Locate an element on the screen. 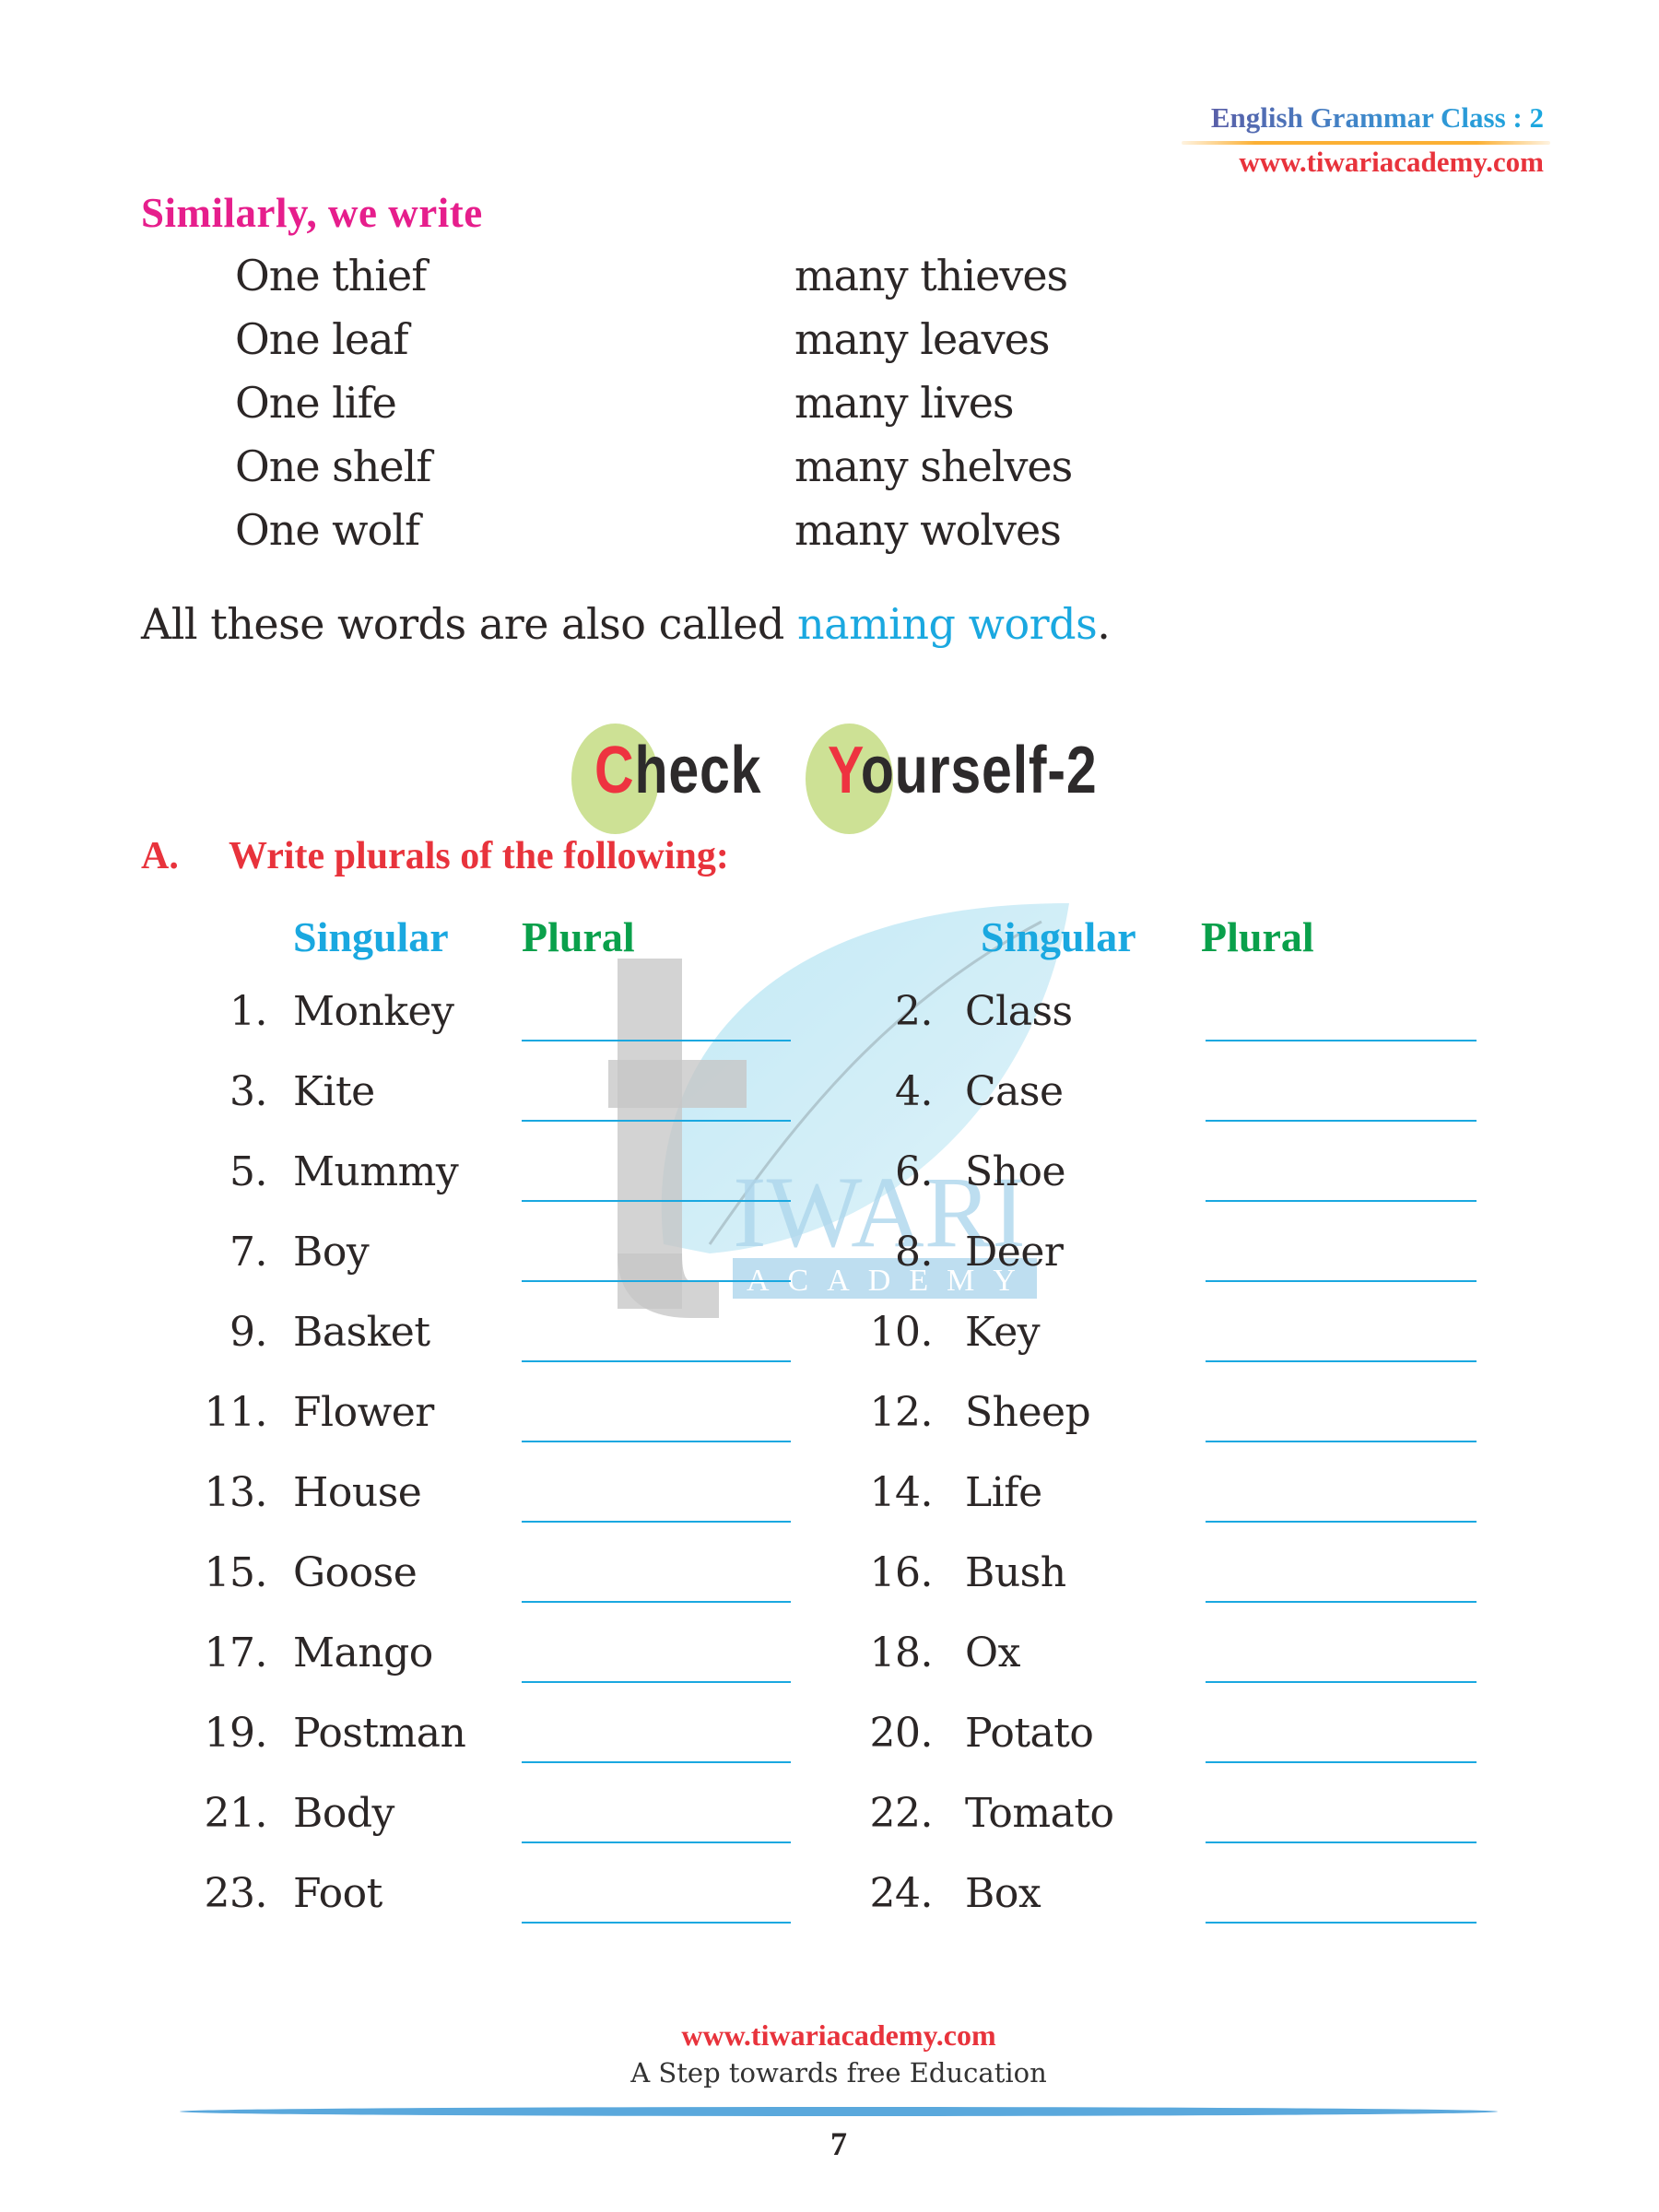  item-singular-word: Life is located at coordinates (1003, 1492).